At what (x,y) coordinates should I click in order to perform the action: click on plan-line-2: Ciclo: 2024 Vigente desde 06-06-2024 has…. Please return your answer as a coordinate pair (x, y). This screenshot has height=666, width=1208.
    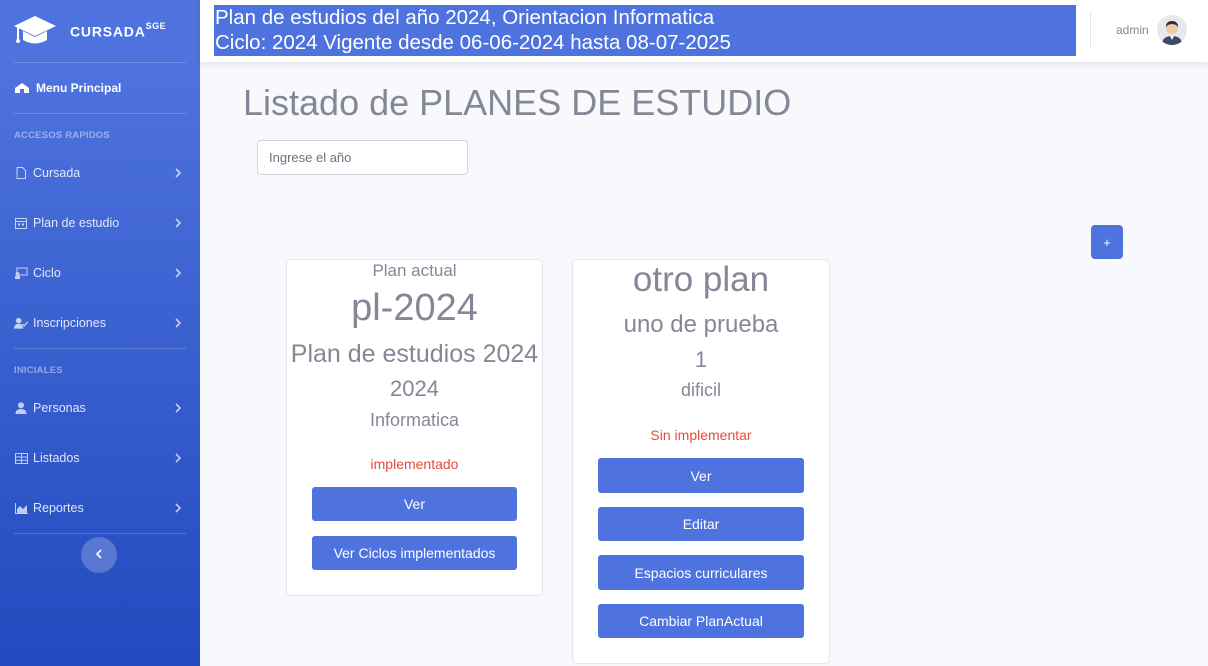
    Looking at the image, I should click on (473, 42).